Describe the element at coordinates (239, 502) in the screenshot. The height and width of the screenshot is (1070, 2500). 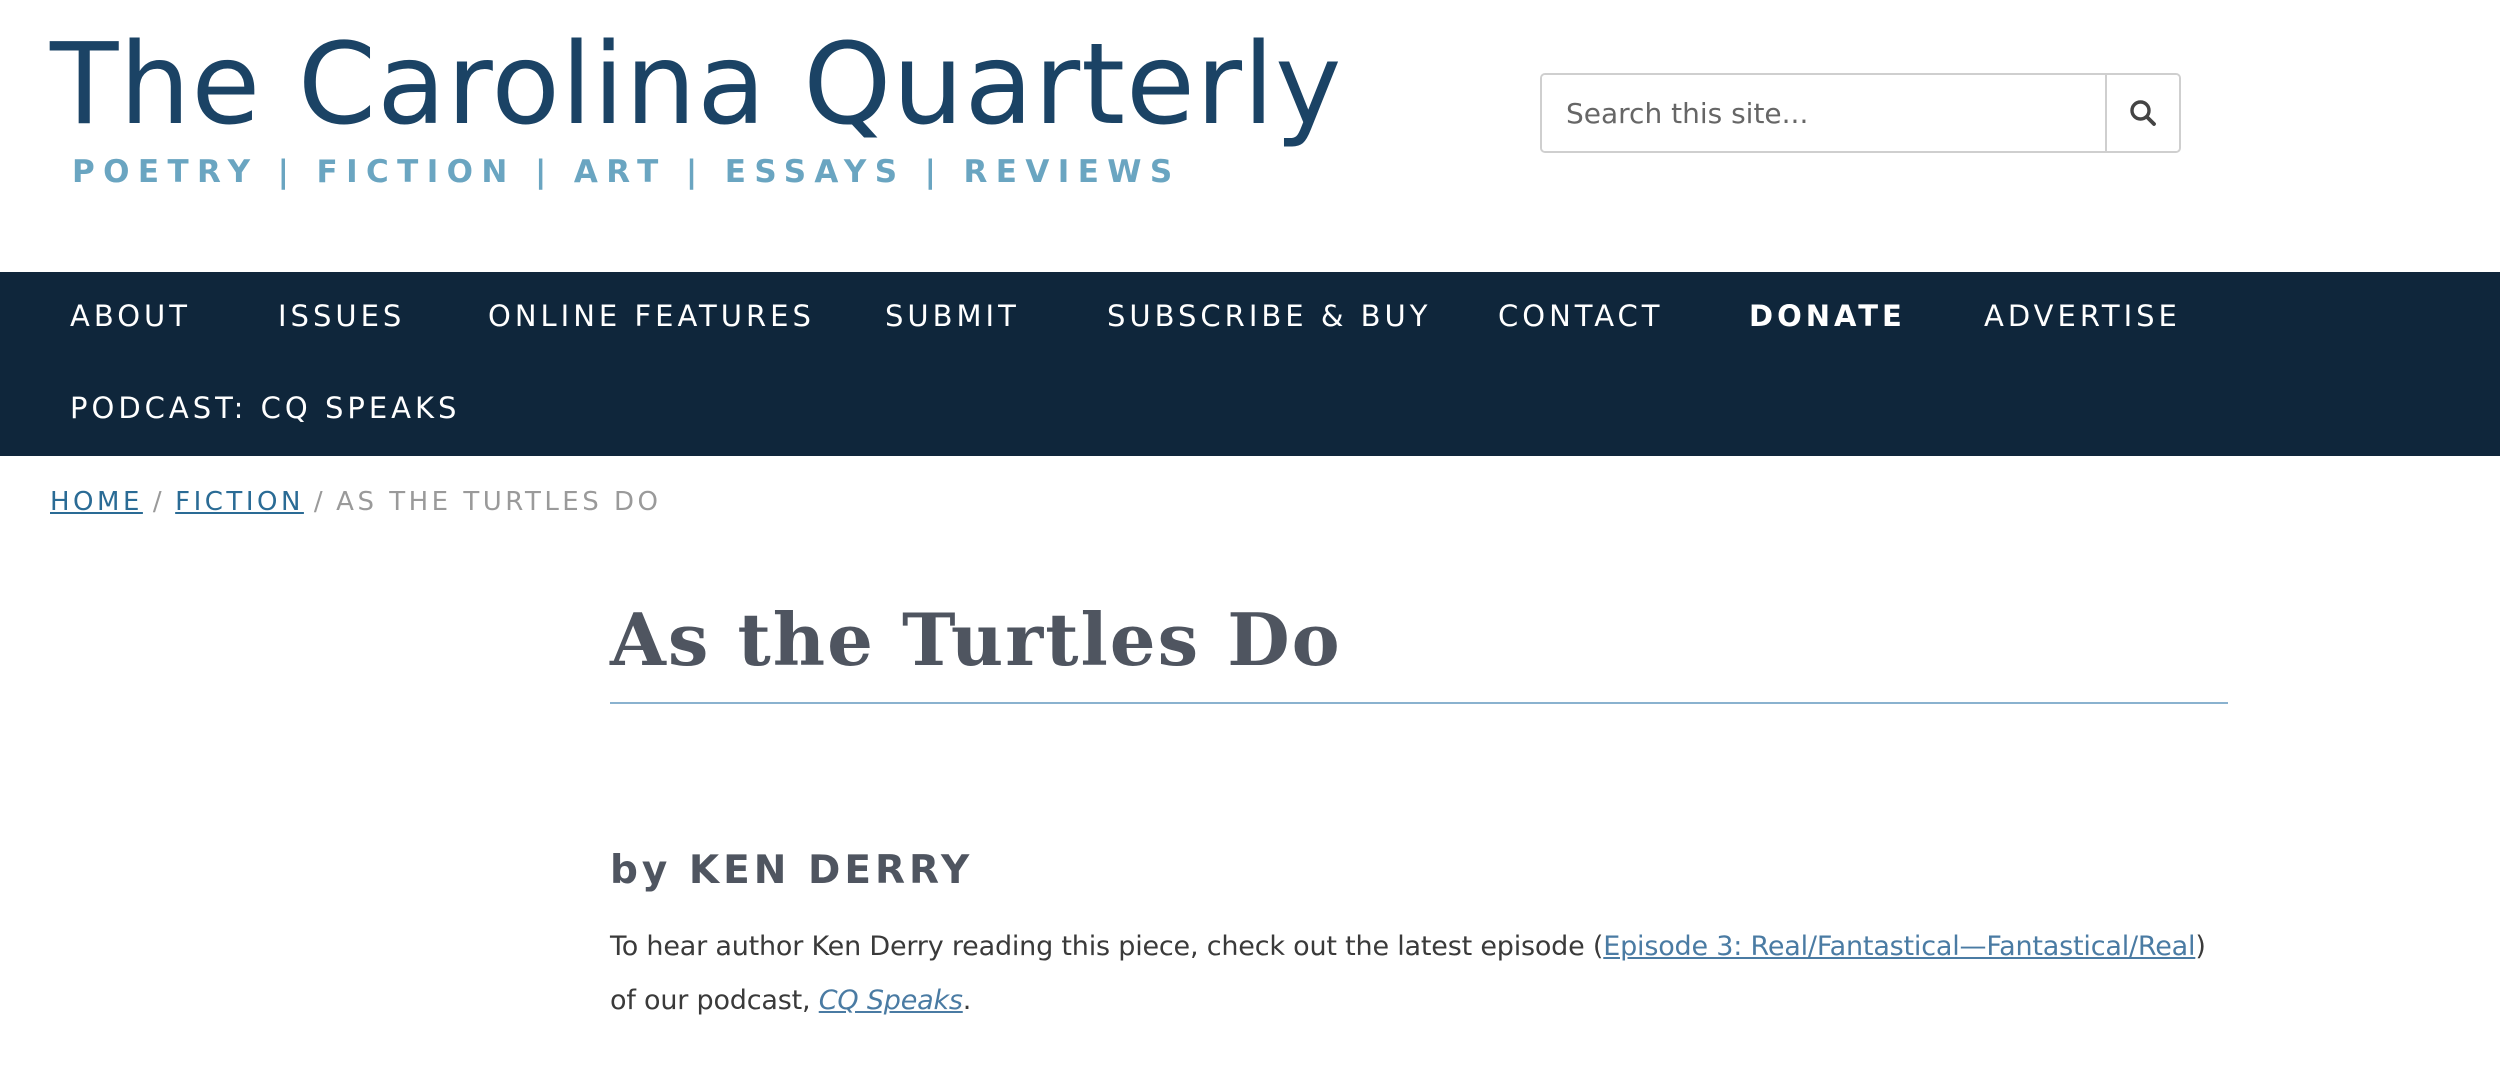
I see `breadcrumb-fiction-link: FICTION` at that location.